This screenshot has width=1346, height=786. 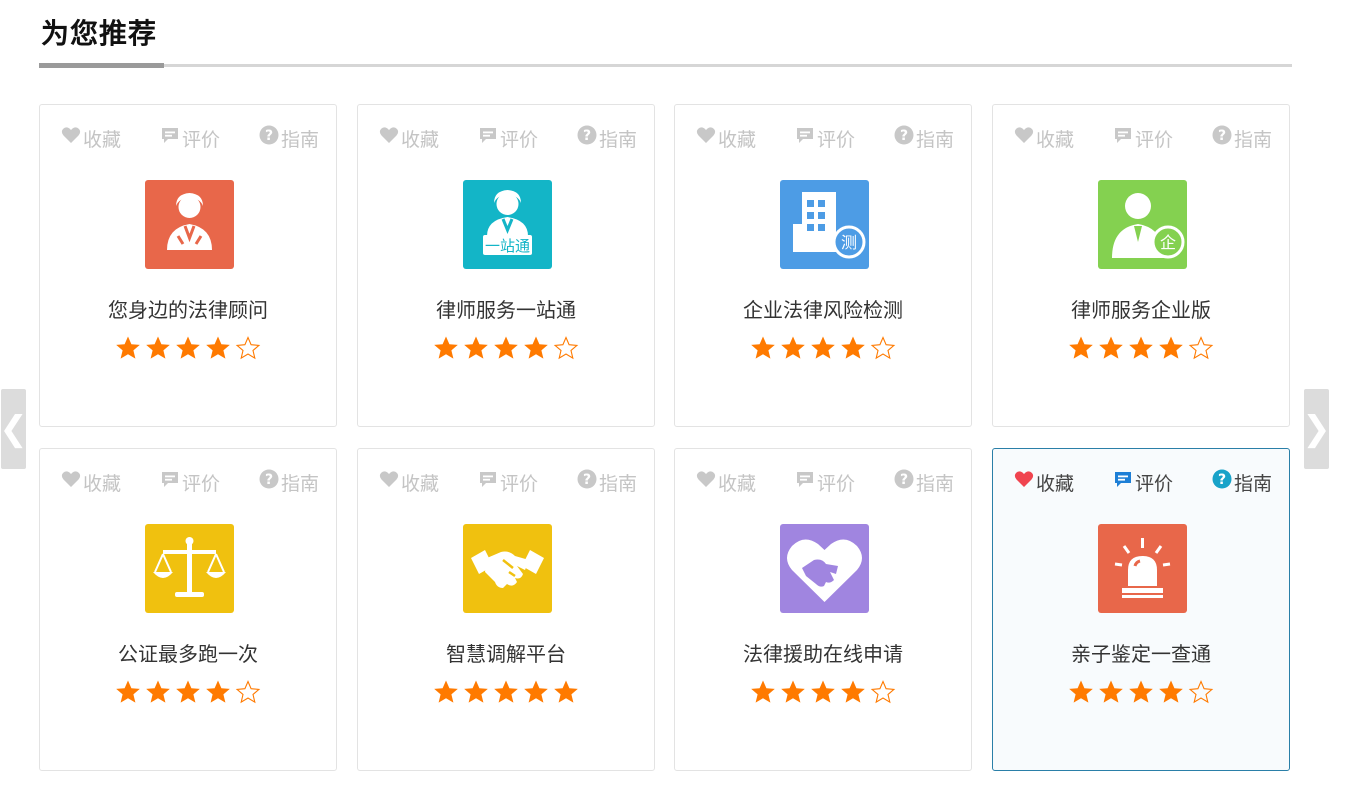 What do you see at coordinates (188, 308) in the screenshot?
I see `card-title: 您身边的法律顾问` at bounding box center [188, 308].